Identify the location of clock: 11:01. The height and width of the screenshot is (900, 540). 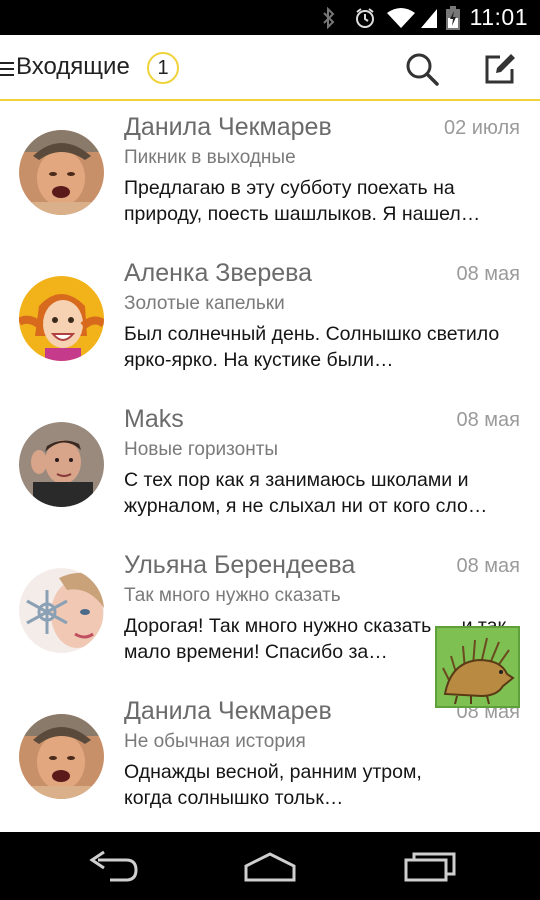
(498, 17).